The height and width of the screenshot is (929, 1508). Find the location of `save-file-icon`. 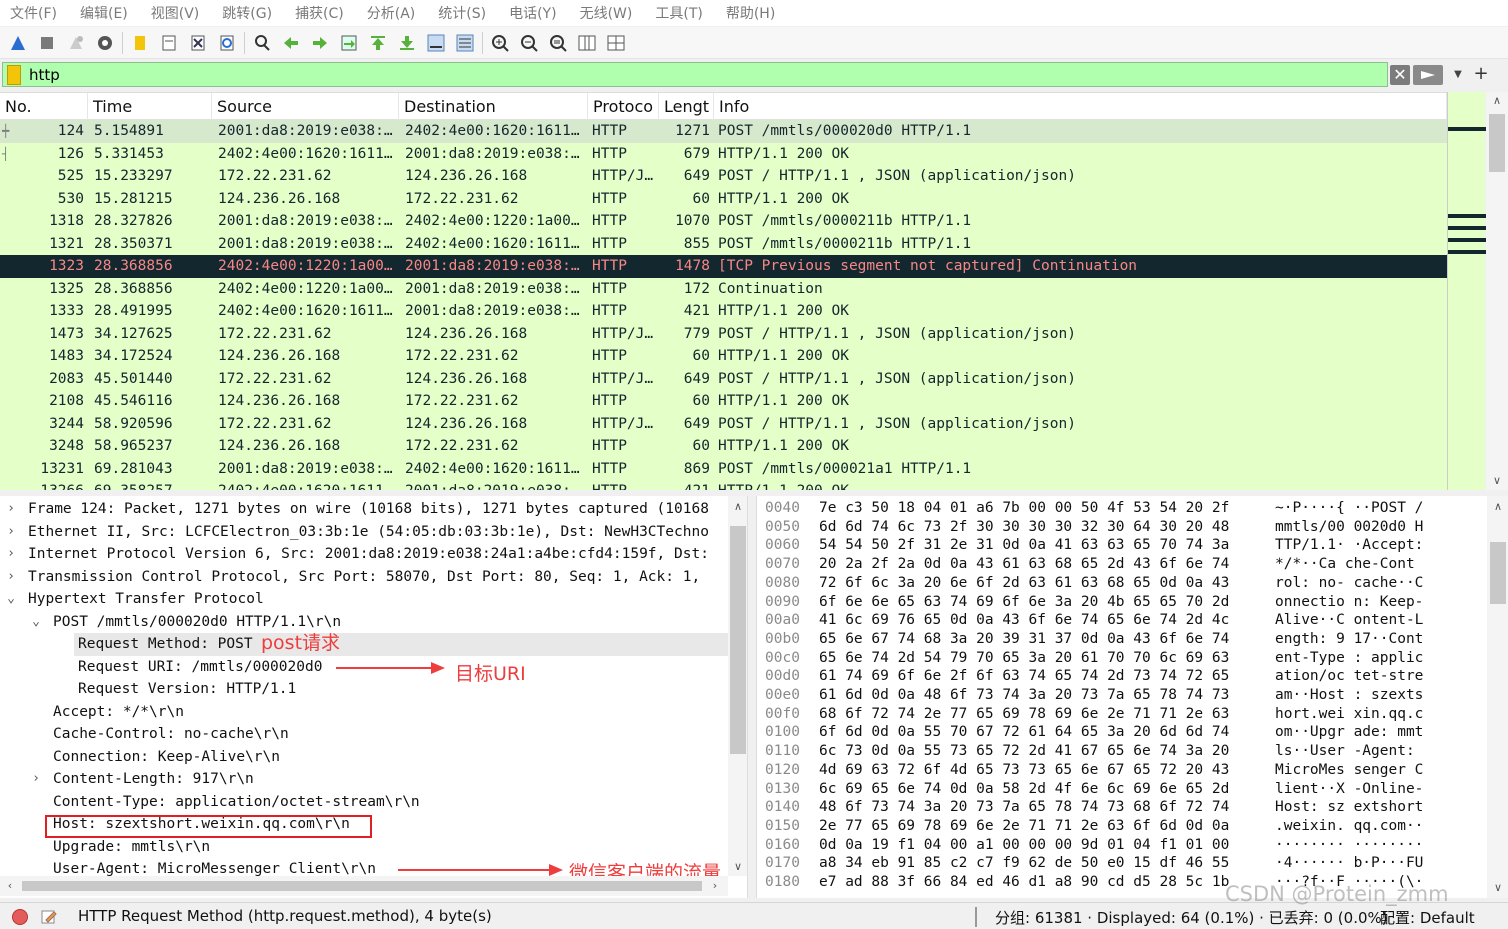

save-file-icon is located at coordinates (168, 42).